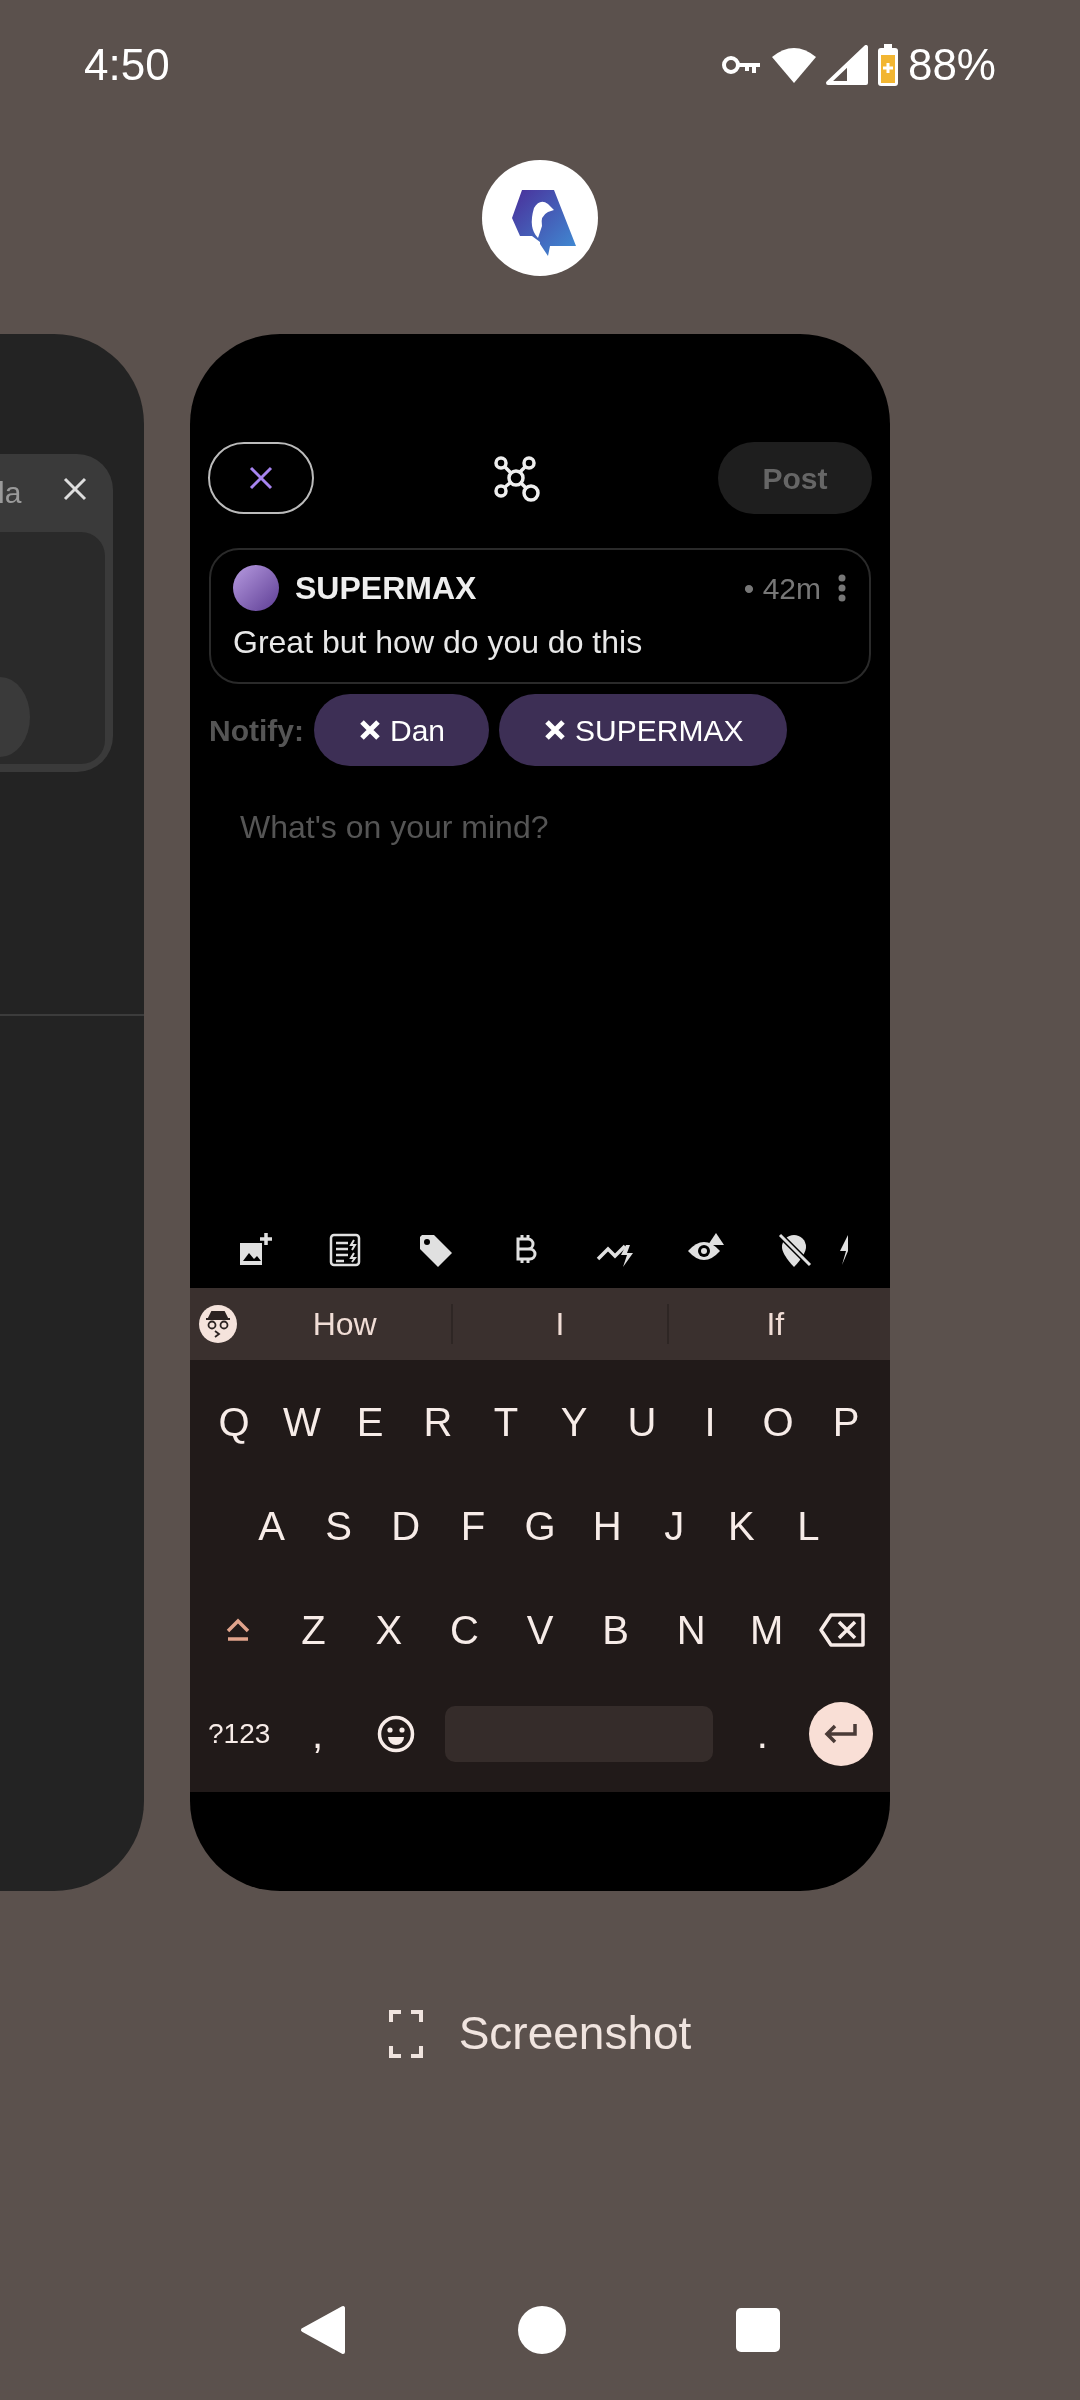  I want to click on incognito-icon, so click(218, 1324).